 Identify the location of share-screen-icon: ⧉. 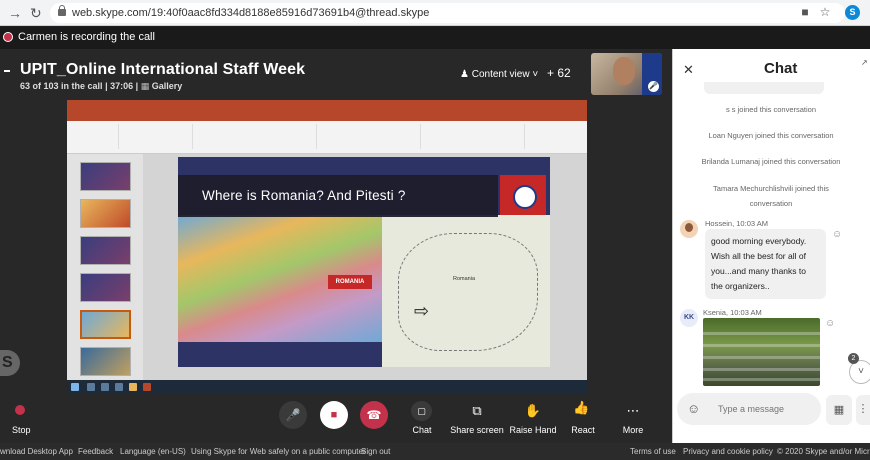
(477, 410).